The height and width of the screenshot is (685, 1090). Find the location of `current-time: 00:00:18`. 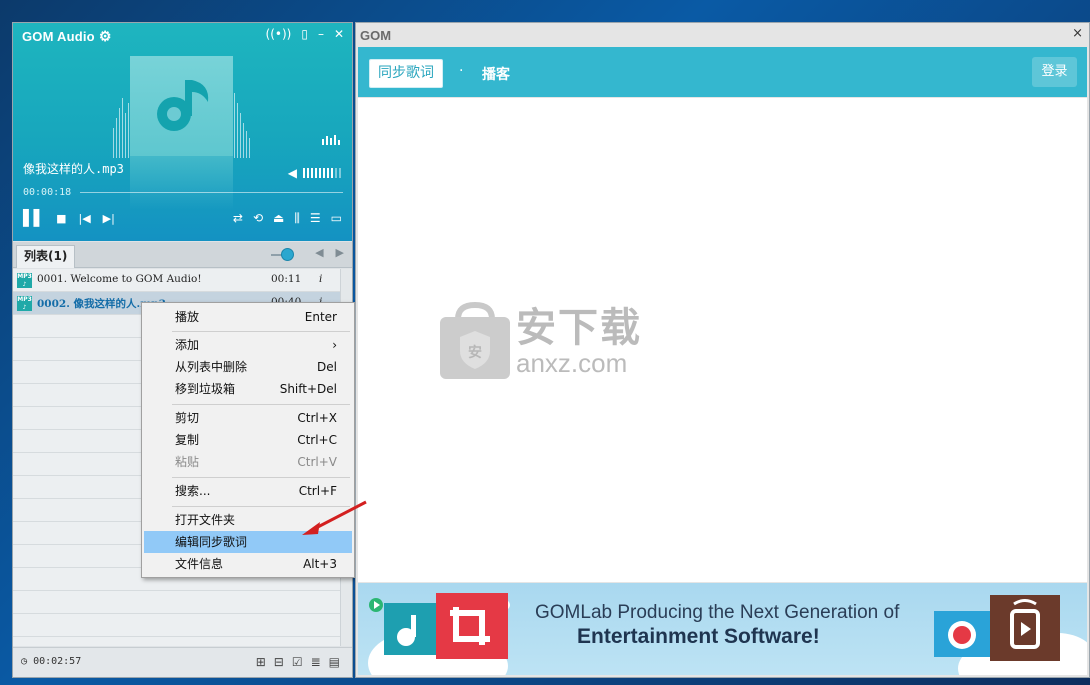

current-time: 00:00:18 is located at coordinates (47, 192).